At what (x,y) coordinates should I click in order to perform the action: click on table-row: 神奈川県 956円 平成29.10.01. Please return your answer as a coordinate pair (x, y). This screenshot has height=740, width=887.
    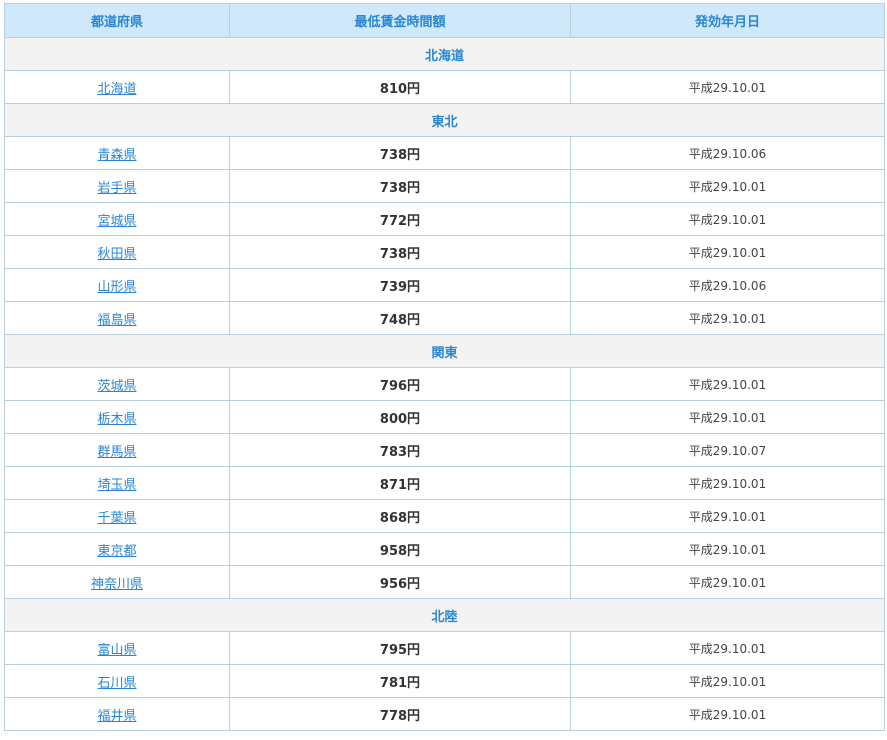
    Looking at the image, I should click on (444, 582).